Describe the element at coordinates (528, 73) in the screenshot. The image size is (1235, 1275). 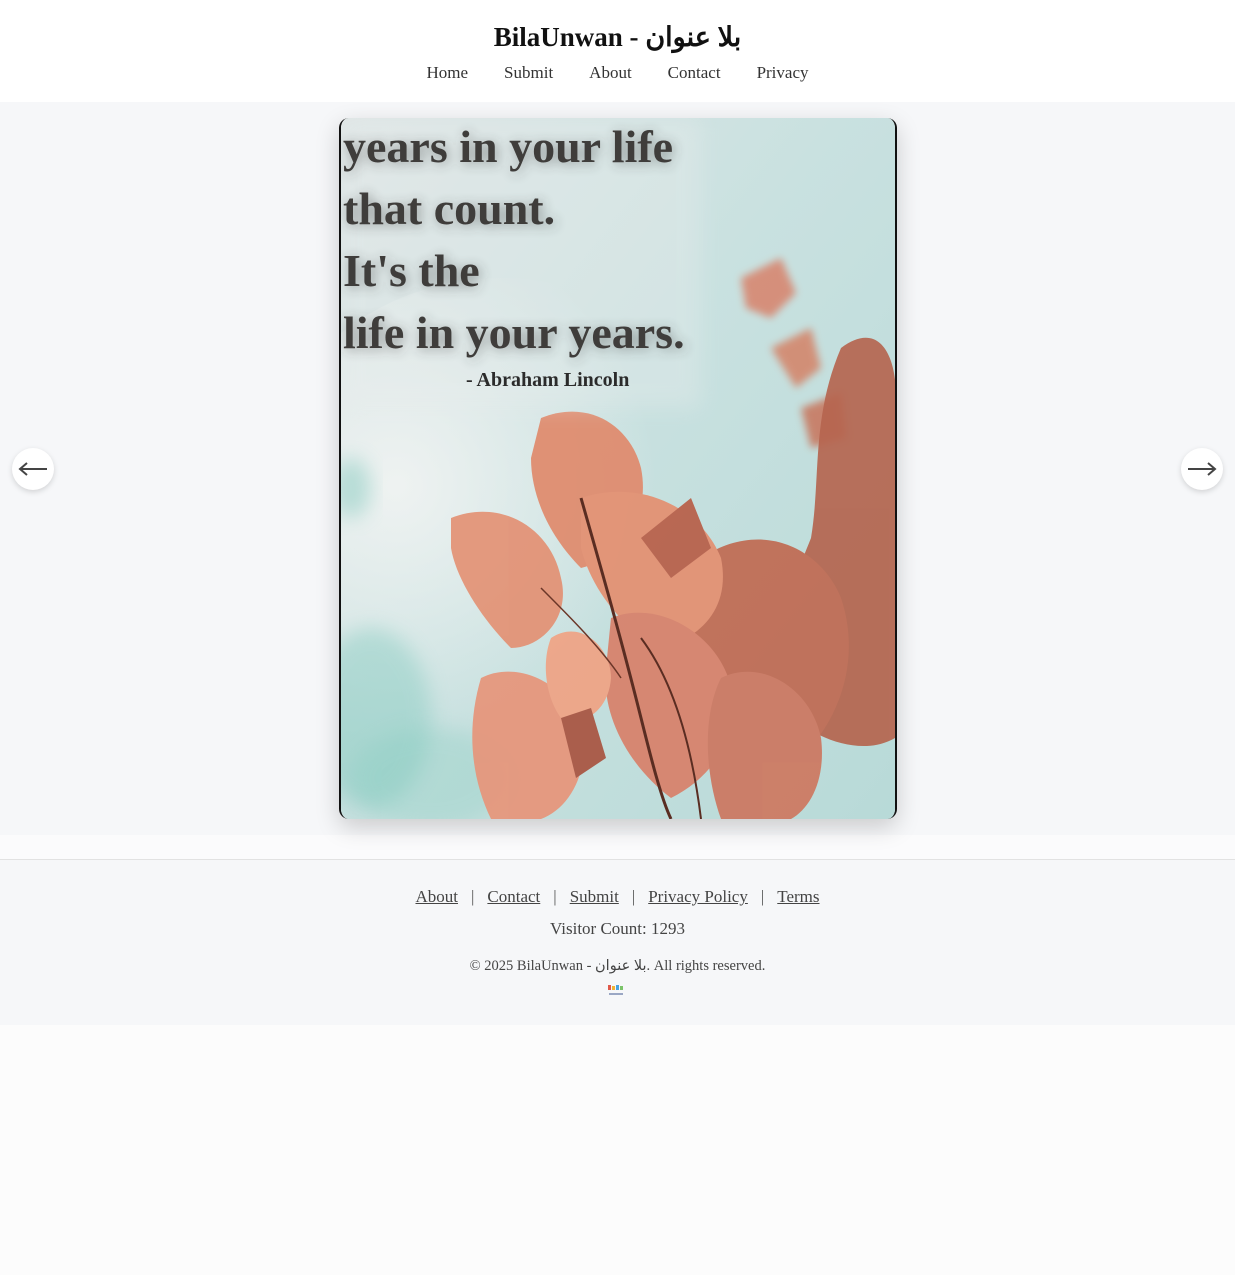
I see `nav-submit: Submit` at that location.